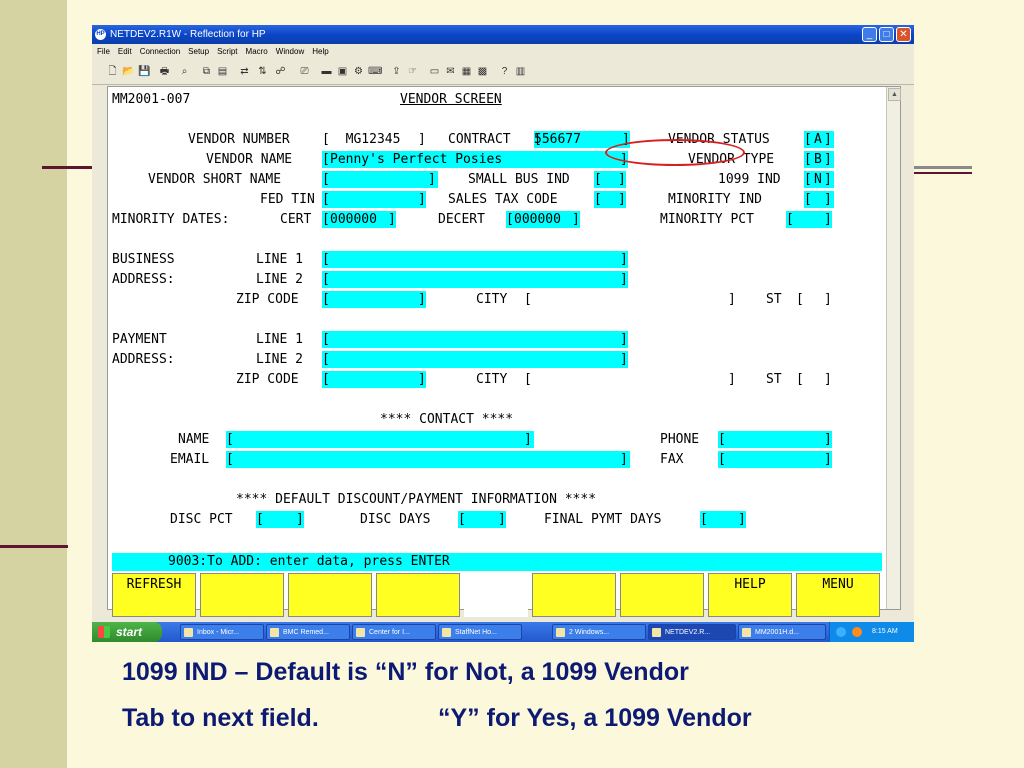 The image size is (1024, 768). I want to click on minimize-button: _, so click(869, 34).